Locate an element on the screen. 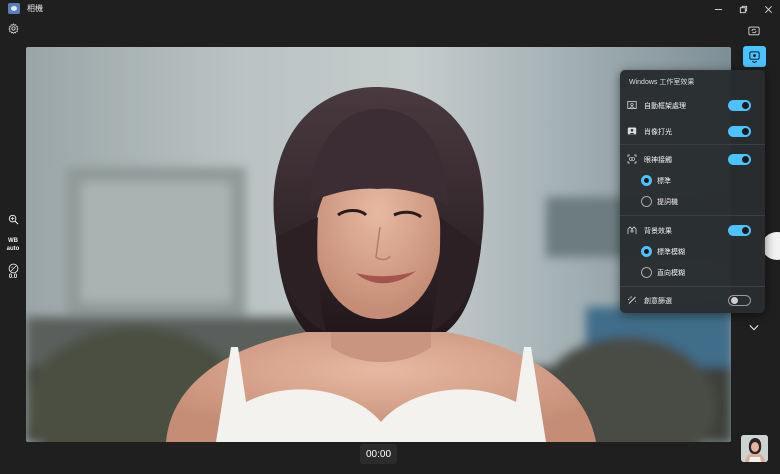 This screenshot has width=780, height=474. recording-timer: 00:00 is located at coordinates (378, 454).